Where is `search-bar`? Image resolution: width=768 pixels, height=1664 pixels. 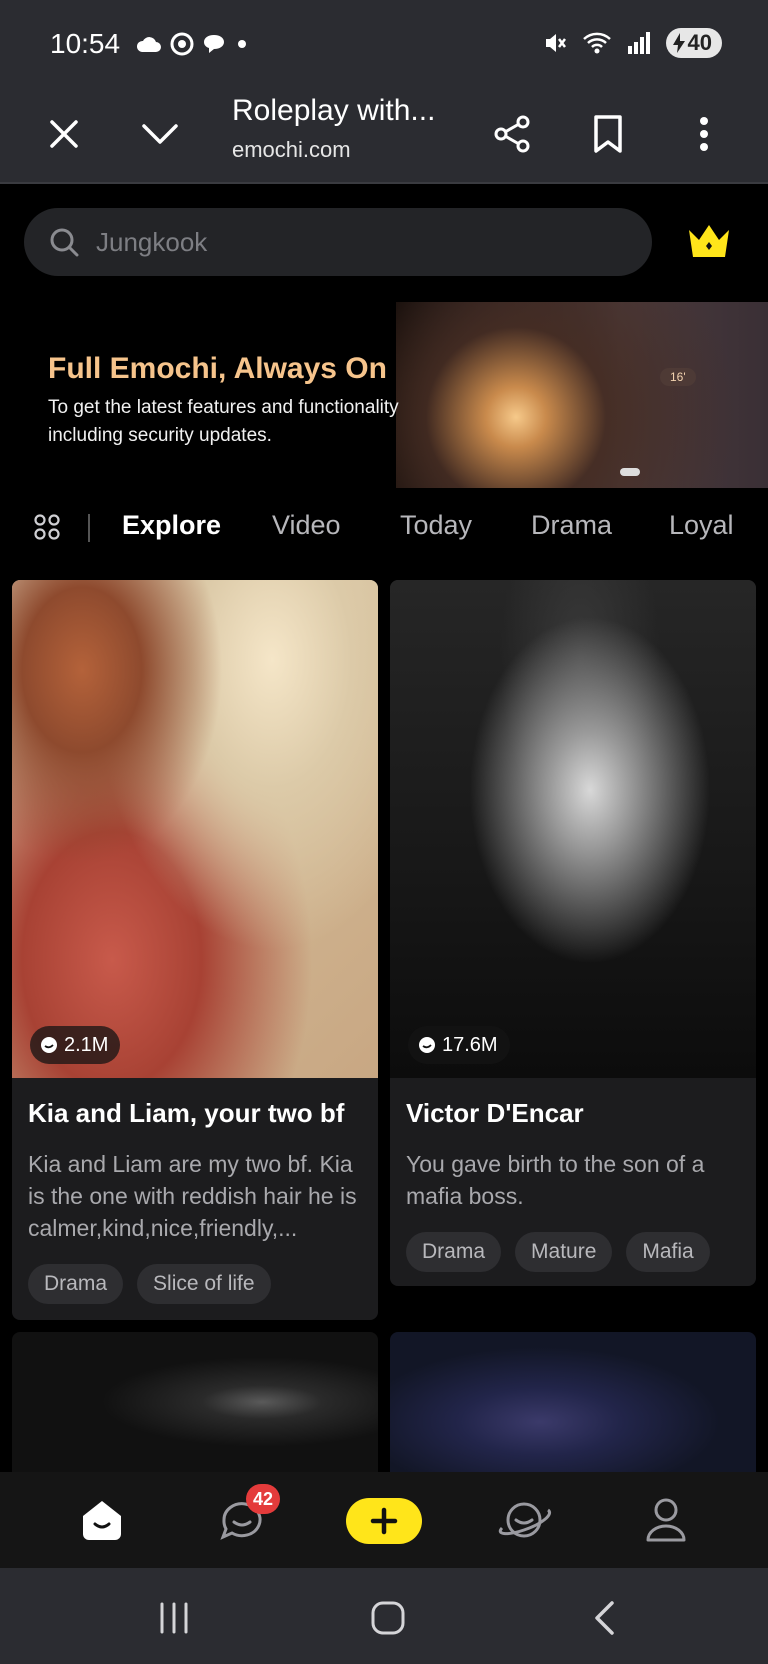 search-bar is located at coordinates (338, 242).